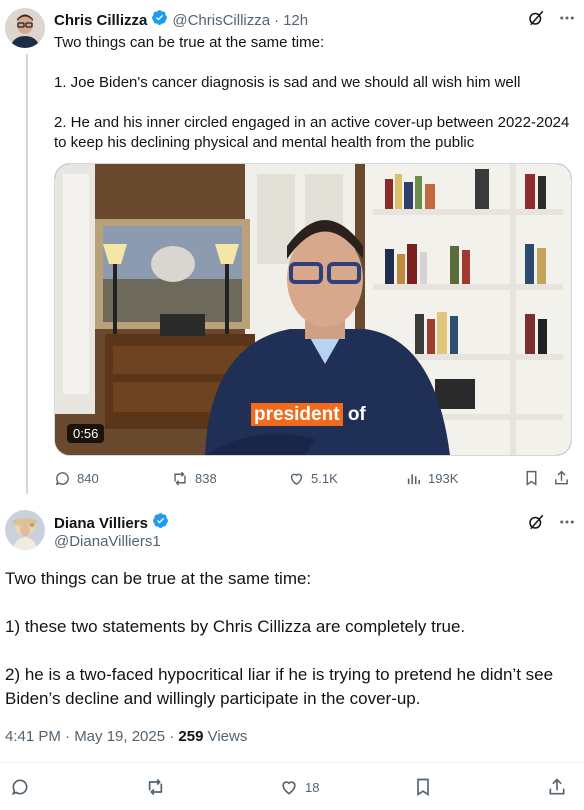 The width and height of the screenshot is (584, 810). I want to click on like-count: 5.1K, so click(324, 478).